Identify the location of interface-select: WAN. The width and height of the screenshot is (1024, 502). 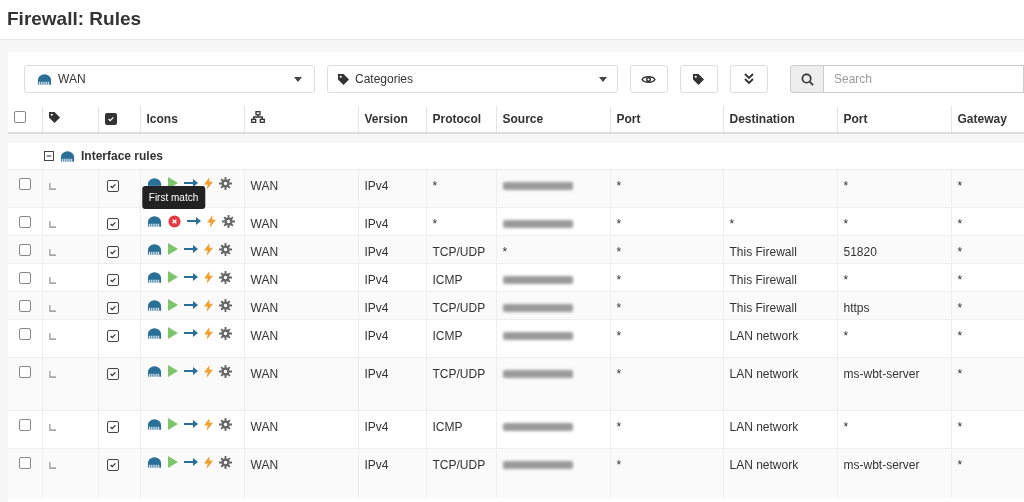
(169, 79).